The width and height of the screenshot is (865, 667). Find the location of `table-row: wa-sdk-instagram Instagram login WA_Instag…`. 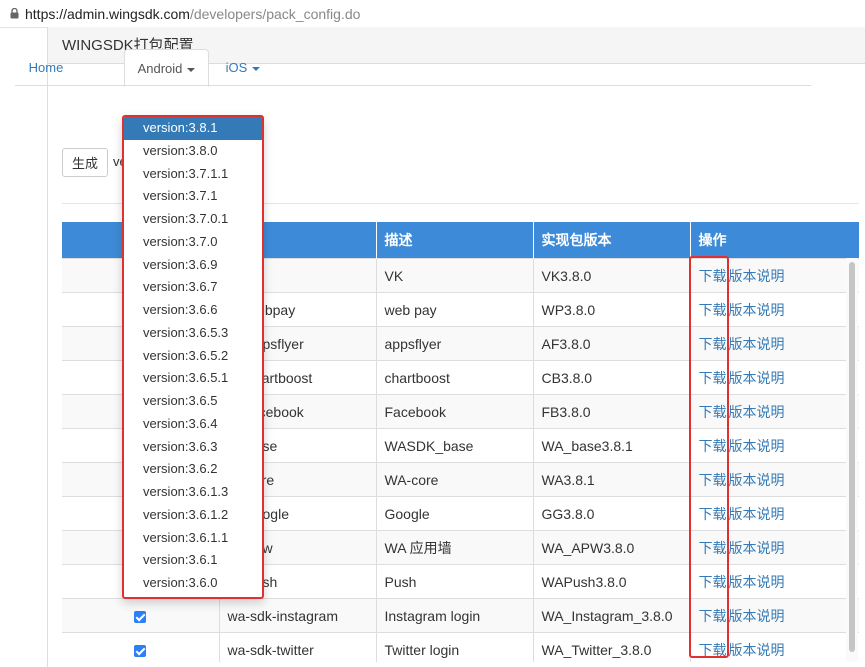

table-row: wa-sdk-instagram Instagram login WA_Instag… is located at coordinates (460, 615).